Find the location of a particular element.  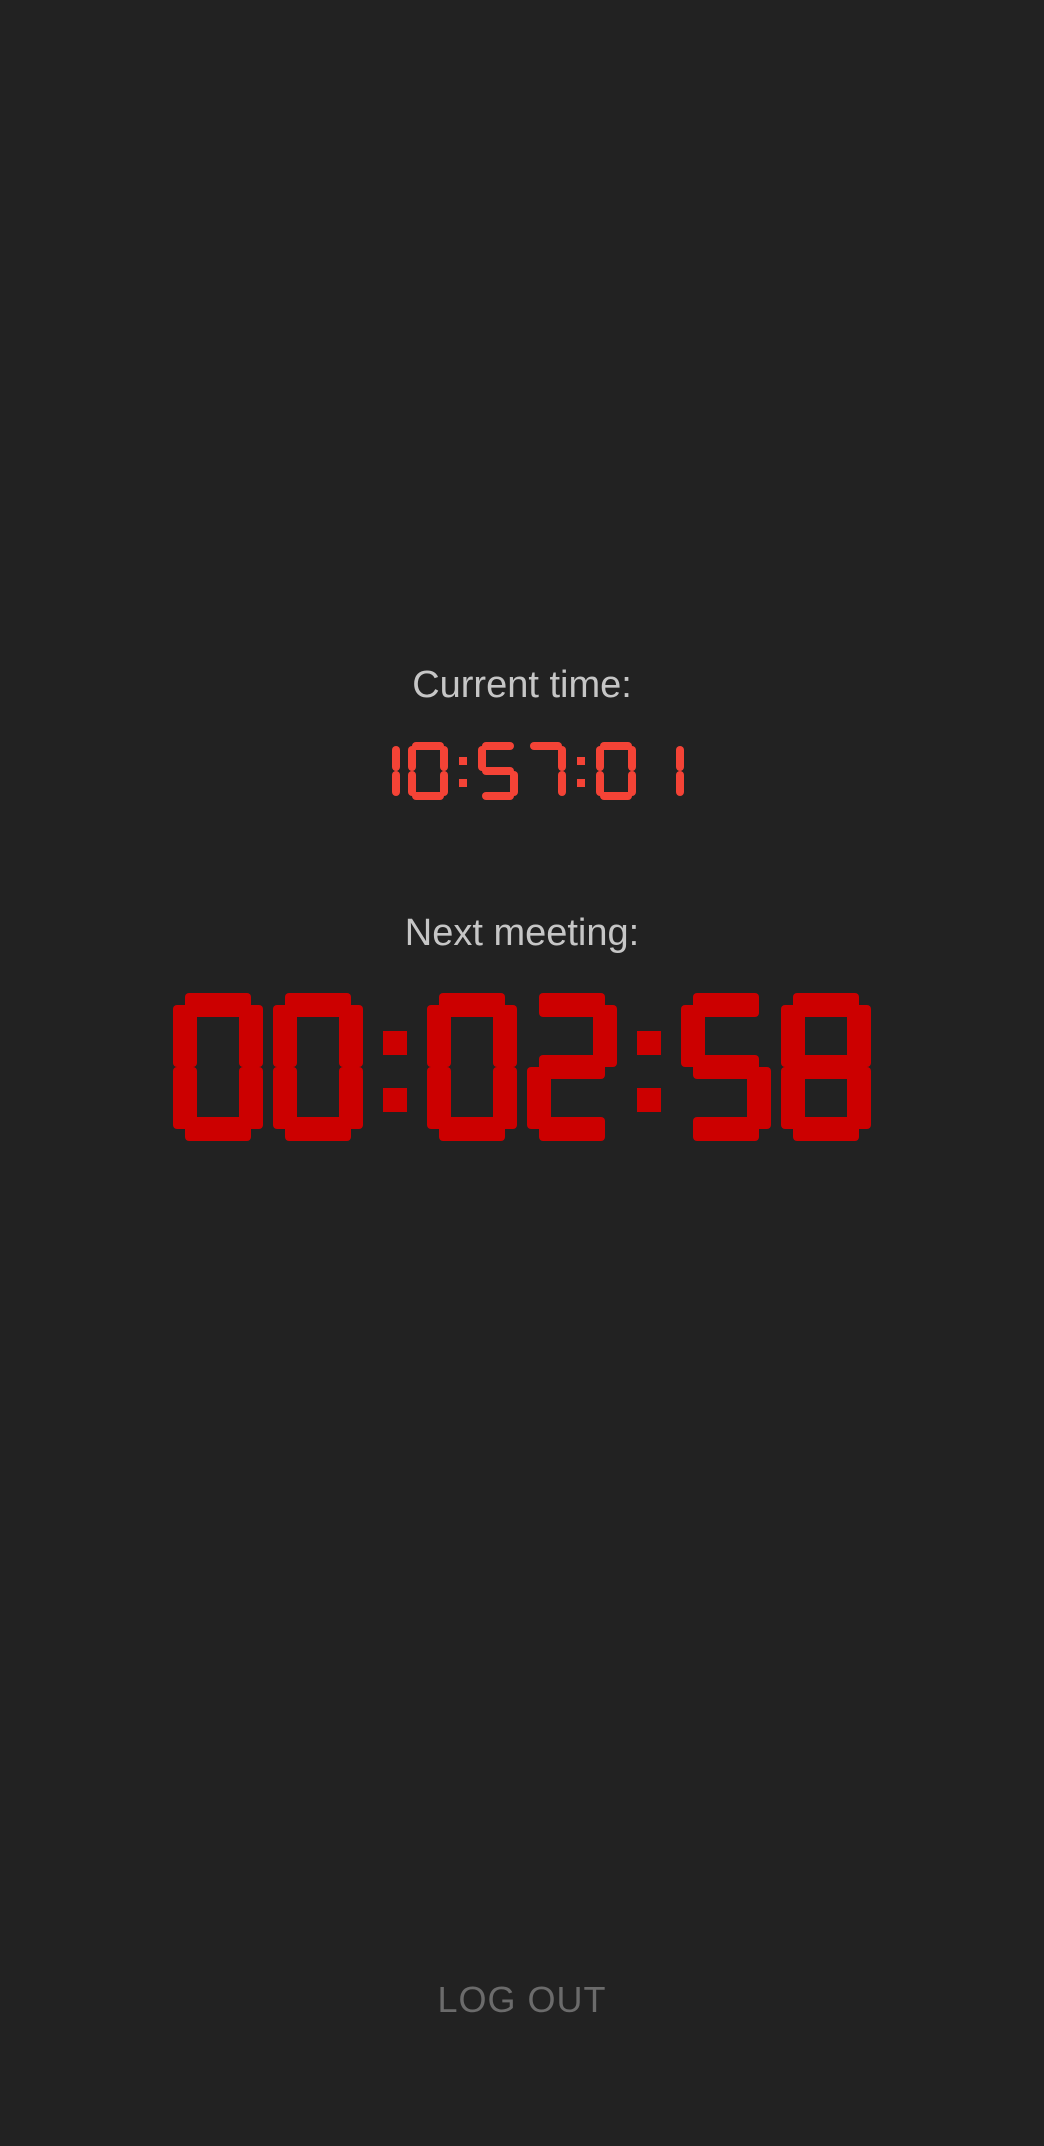

next-meeting-countdown is located at coordinates (522, 1067).